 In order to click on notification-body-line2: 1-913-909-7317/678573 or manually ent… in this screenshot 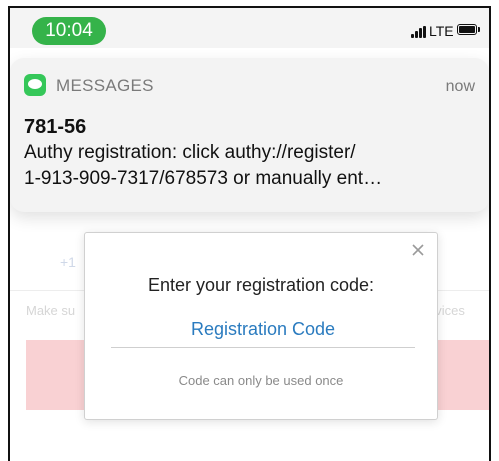, I will do `click(203, 178)`.